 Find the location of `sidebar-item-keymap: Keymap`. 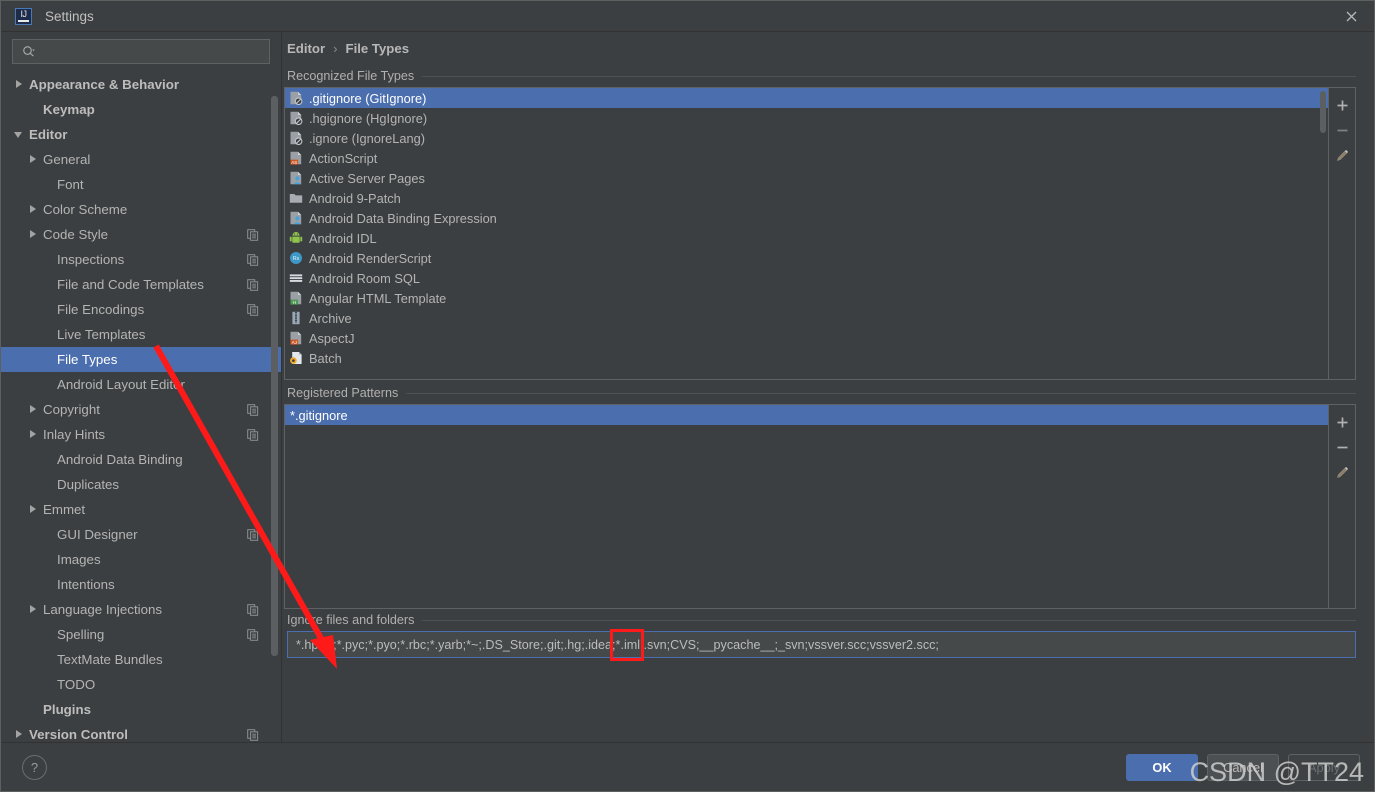

sidebar-item-keymap: Keymap is located at coordinates (141, 109).